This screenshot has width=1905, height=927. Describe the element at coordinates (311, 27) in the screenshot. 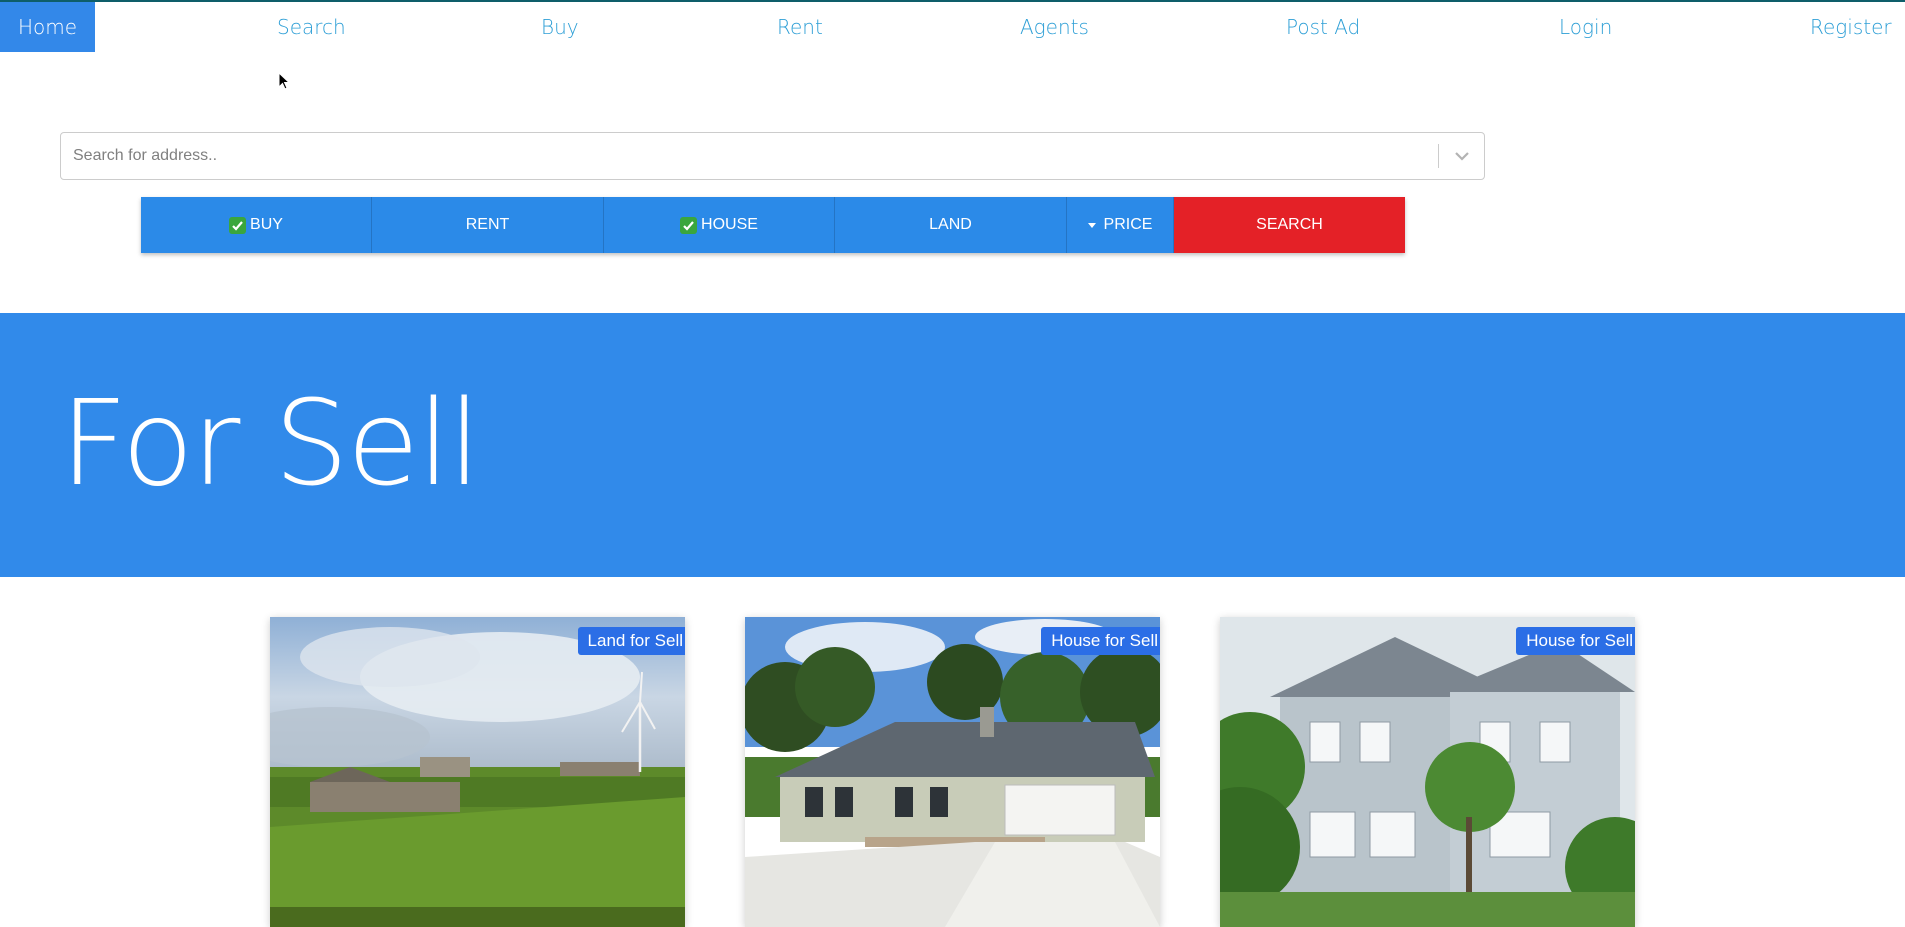

I see `nav-search: Search` at that location.